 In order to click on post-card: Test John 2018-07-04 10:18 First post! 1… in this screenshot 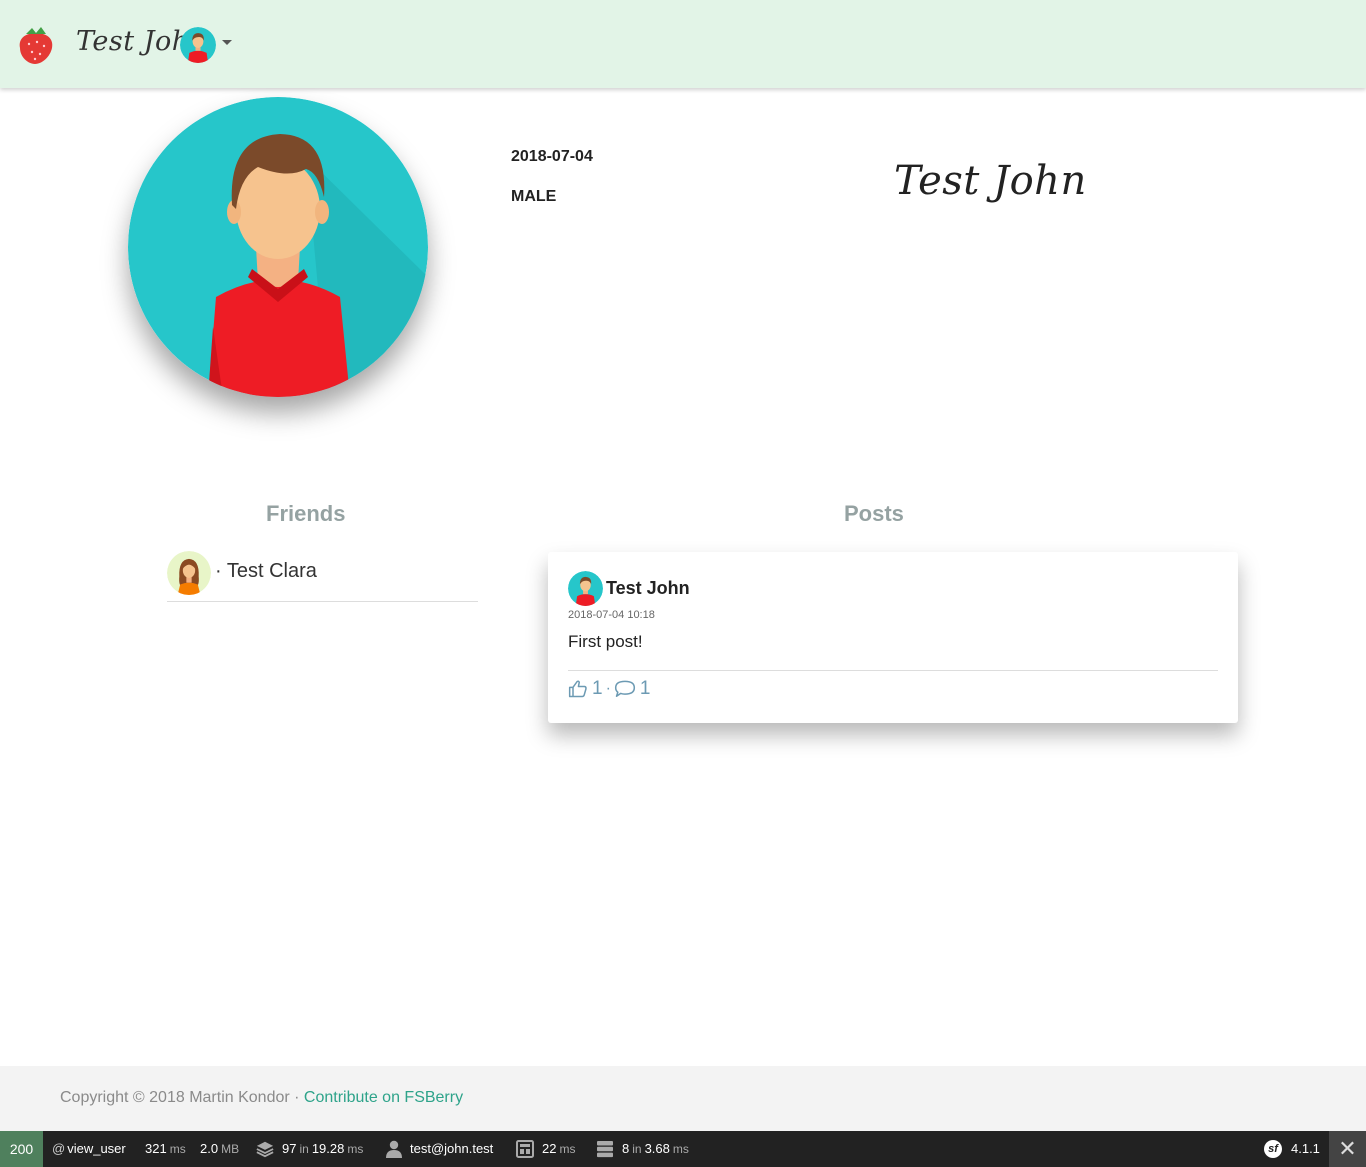, I will do `click(893, 637)`.